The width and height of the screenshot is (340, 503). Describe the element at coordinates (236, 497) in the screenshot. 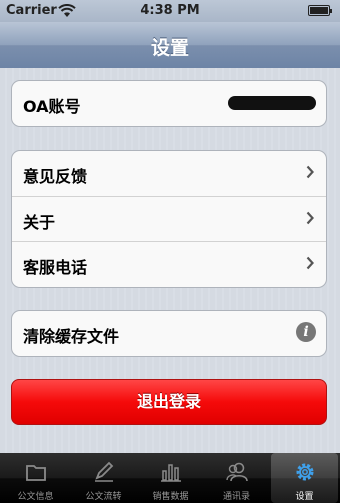

I see `tab-label: 通讯录` at that location.